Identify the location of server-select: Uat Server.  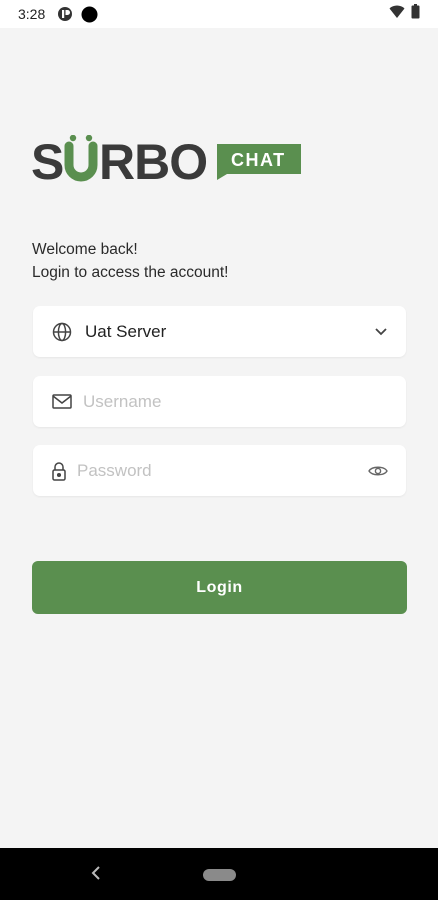
(219, 331).